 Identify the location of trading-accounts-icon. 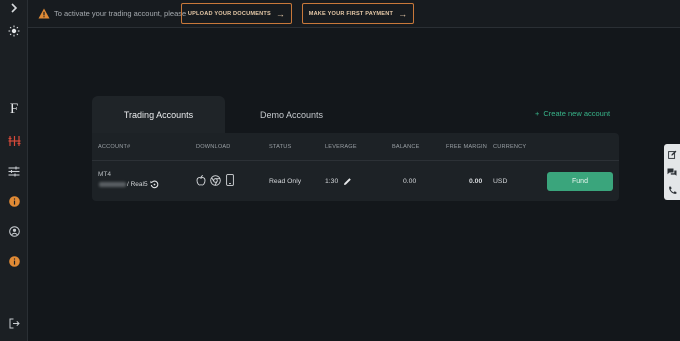
(14, 141).